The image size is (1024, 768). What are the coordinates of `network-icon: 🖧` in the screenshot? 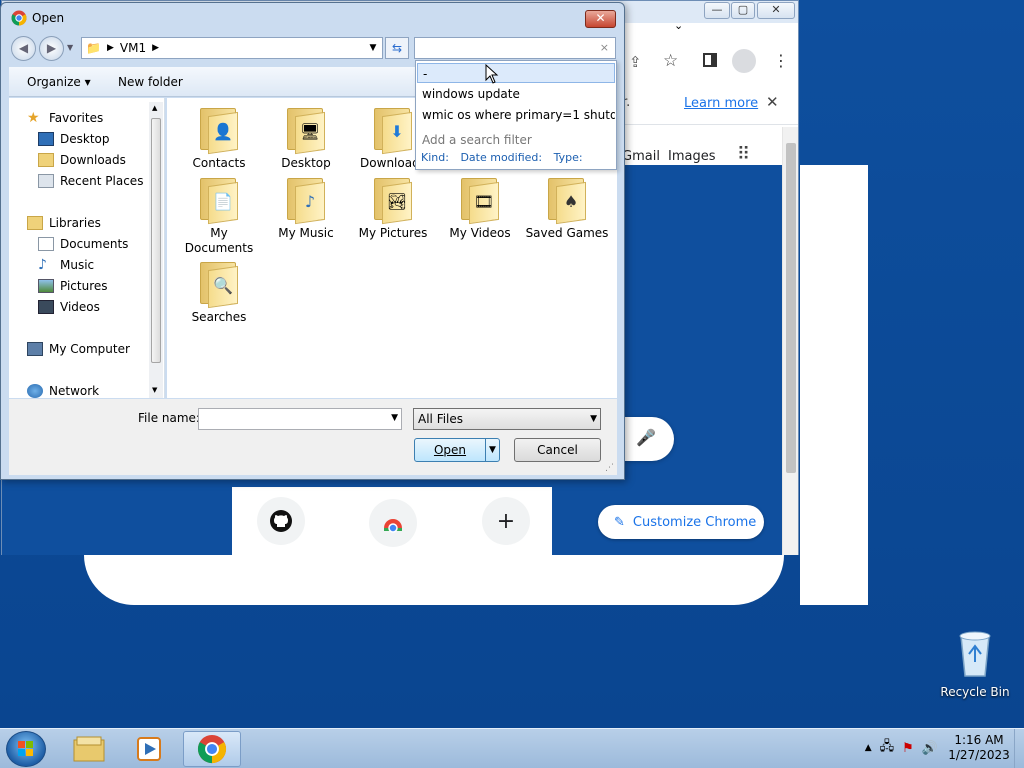 It's located at (887, 748).